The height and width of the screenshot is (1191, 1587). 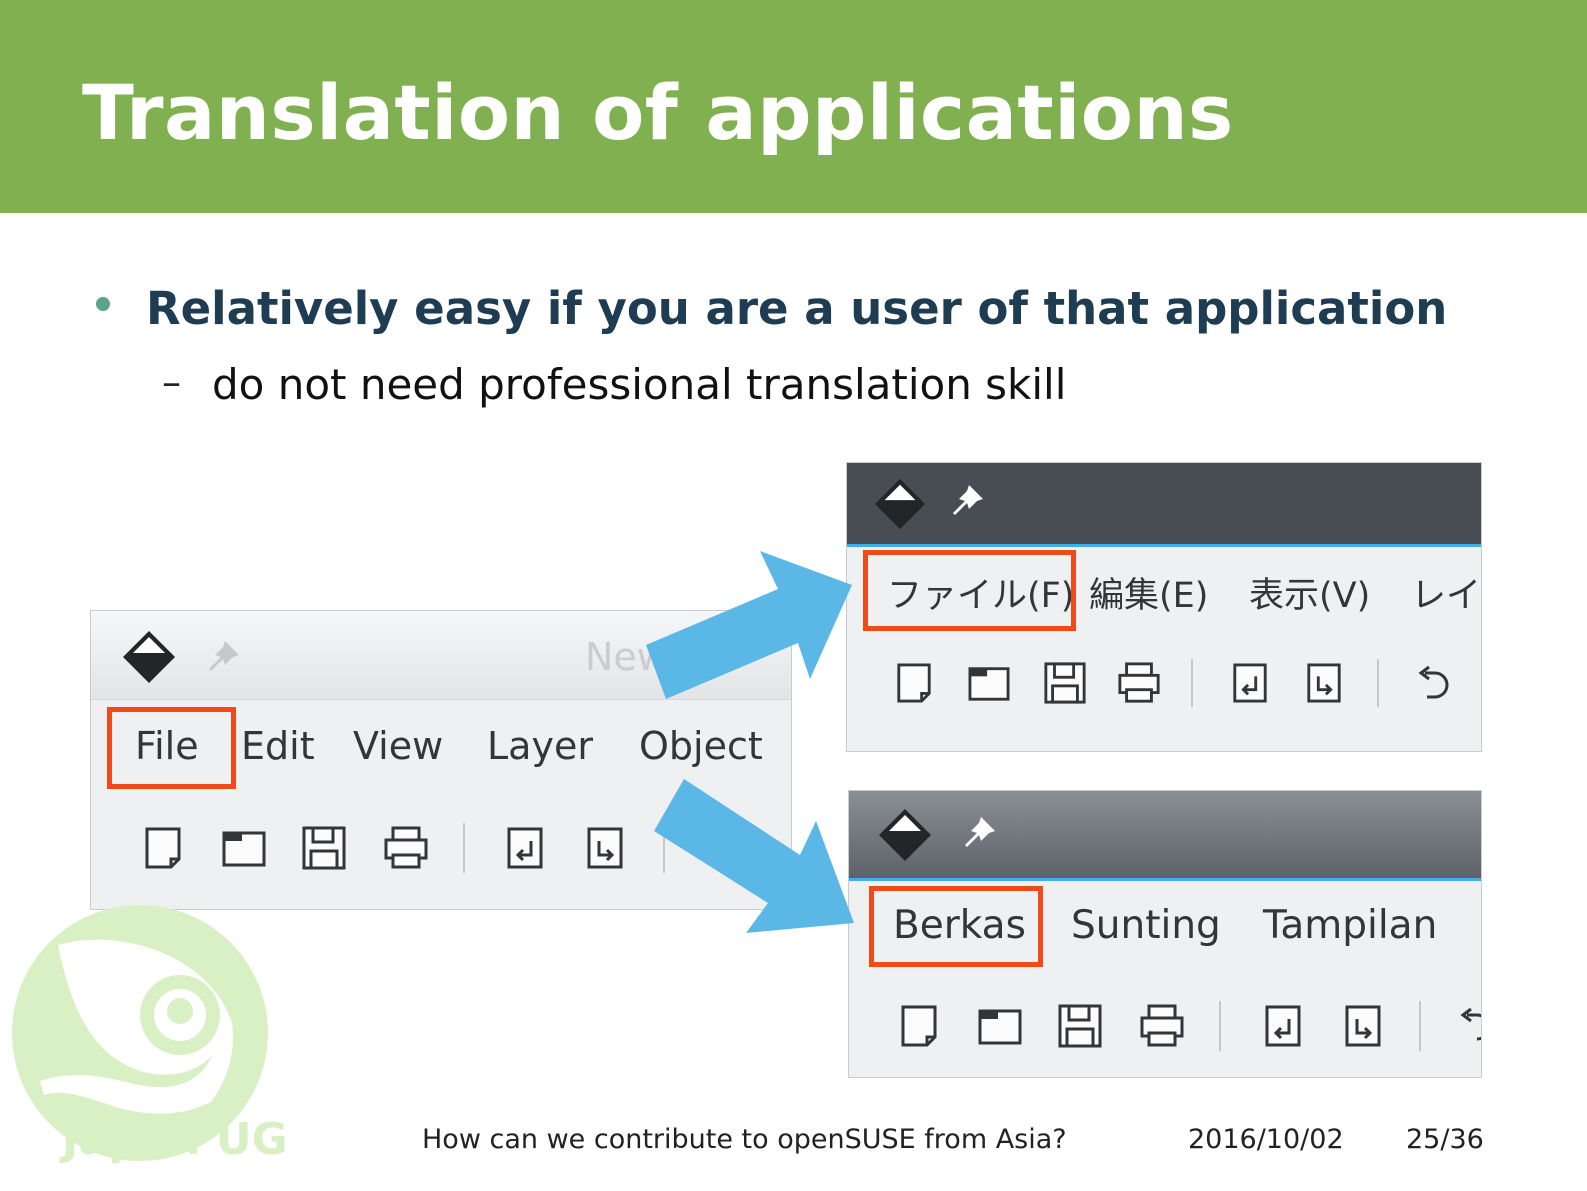 I want to click on screenshot-indonesian-window: Berkas Sunting Tampilan, so click(x=1165, y=934).